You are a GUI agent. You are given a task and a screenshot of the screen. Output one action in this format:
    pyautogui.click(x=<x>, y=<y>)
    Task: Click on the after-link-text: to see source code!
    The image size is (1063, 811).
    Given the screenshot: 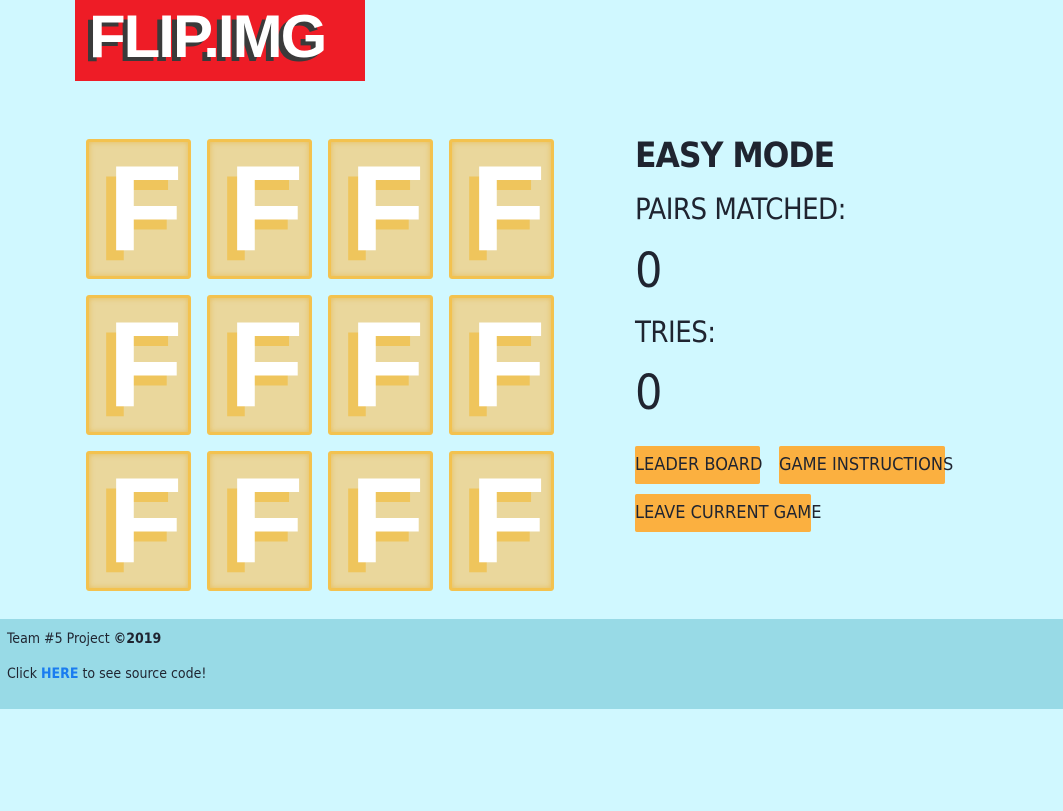 What is the action you would take?
    pyautogui.click(x=142, y=674)
    